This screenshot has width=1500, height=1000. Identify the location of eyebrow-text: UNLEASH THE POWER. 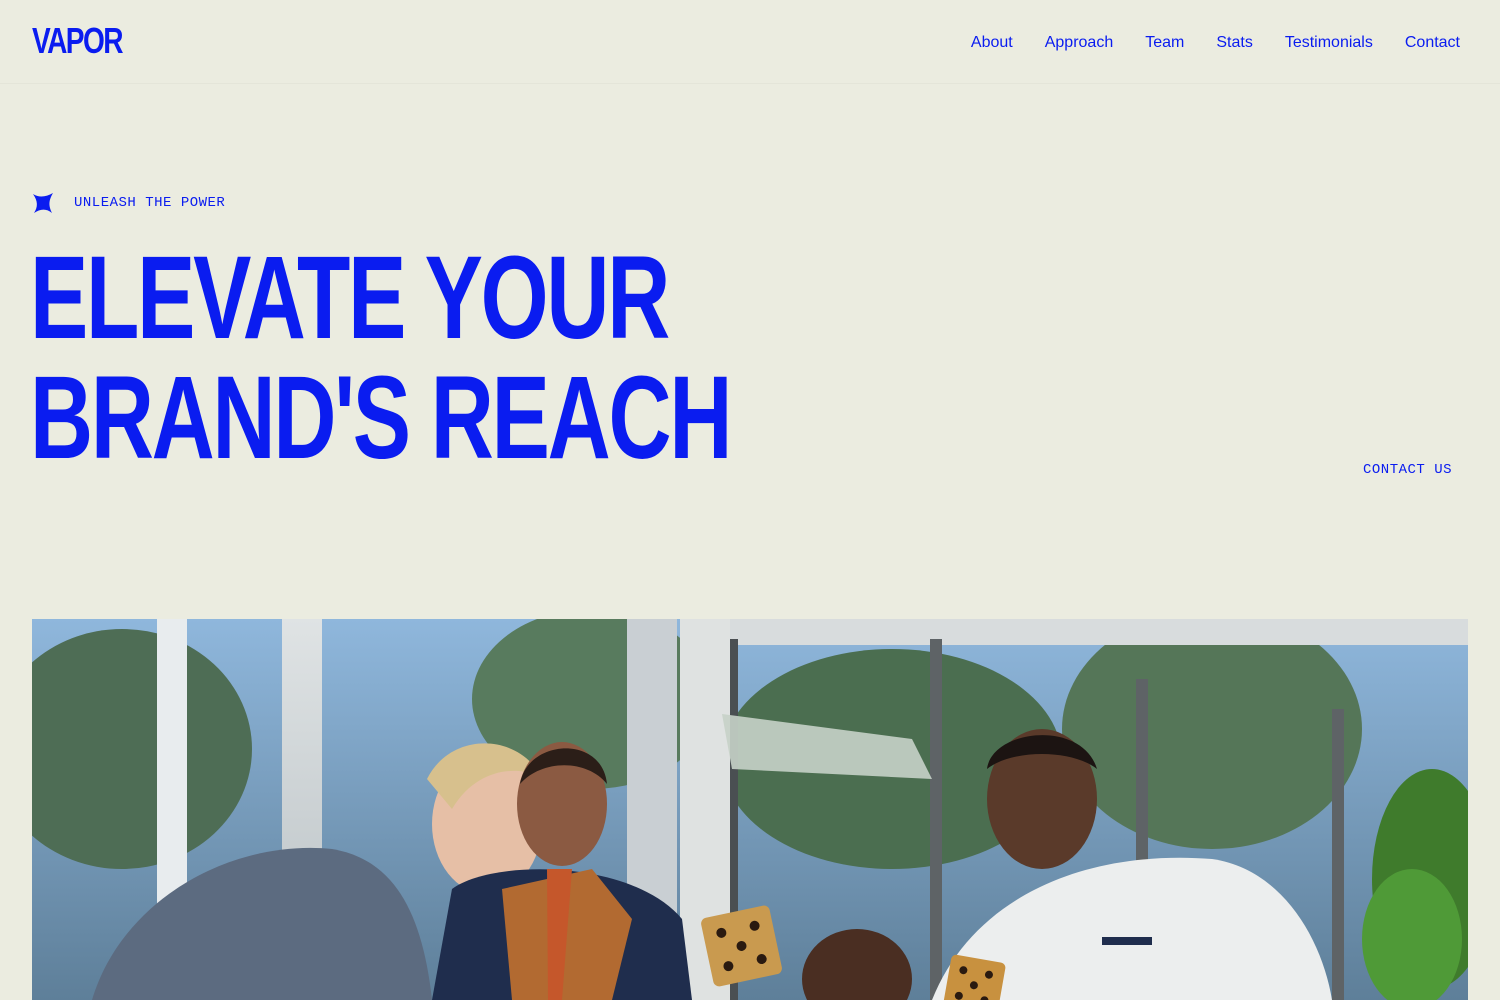
(150, 203).